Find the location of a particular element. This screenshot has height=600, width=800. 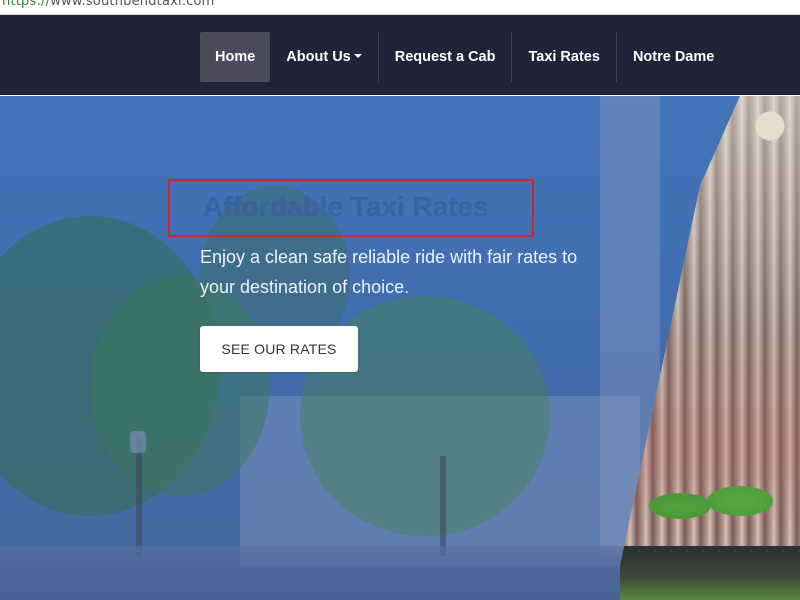

nav-item-label: Request a Cab is located at coordinates (445, 57).